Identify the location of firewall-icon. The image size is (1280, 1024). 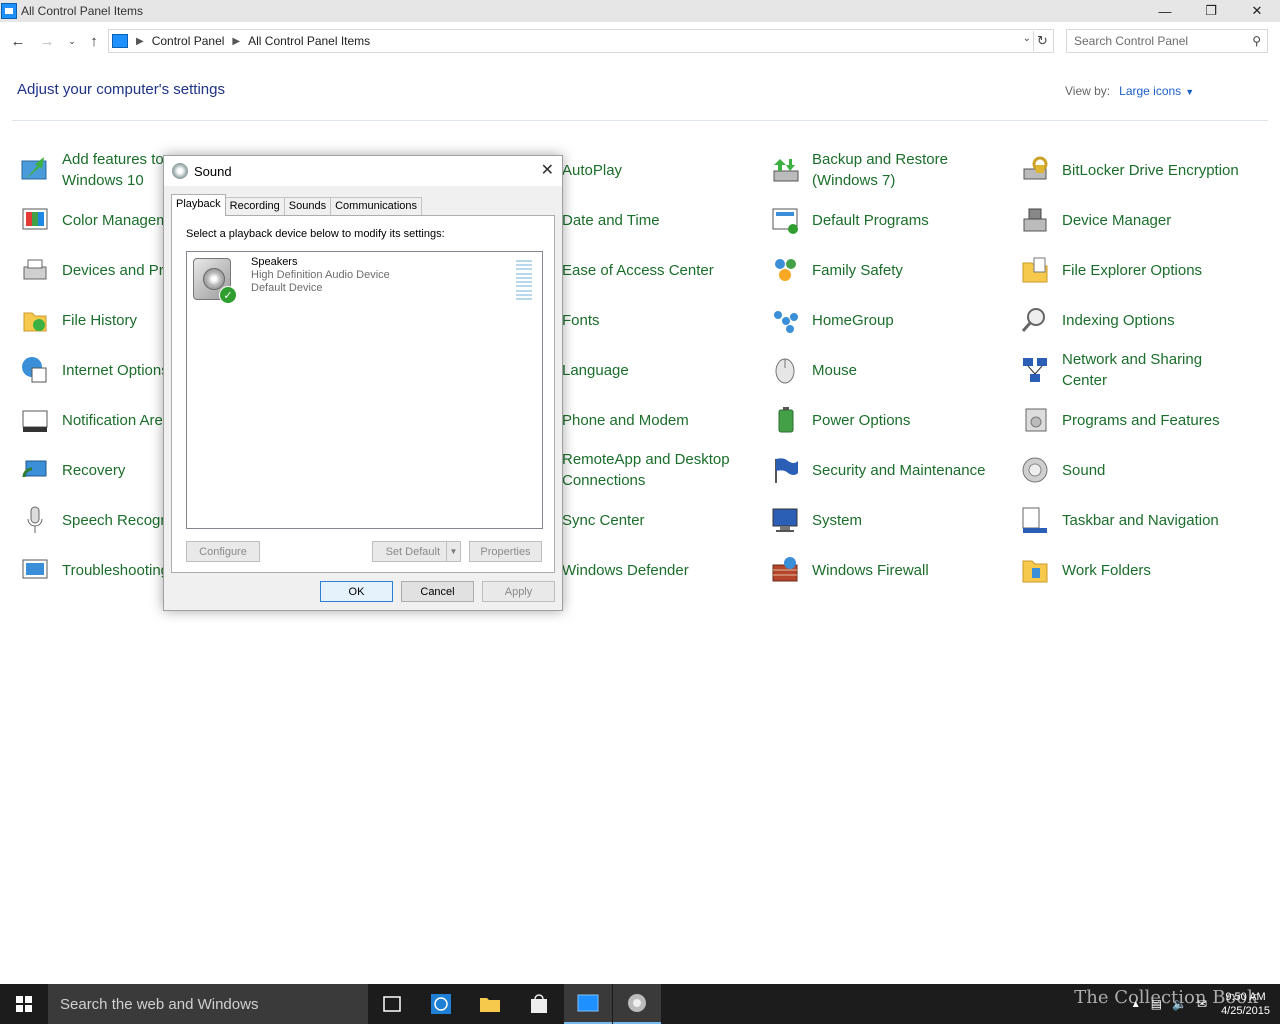
(785, 570).